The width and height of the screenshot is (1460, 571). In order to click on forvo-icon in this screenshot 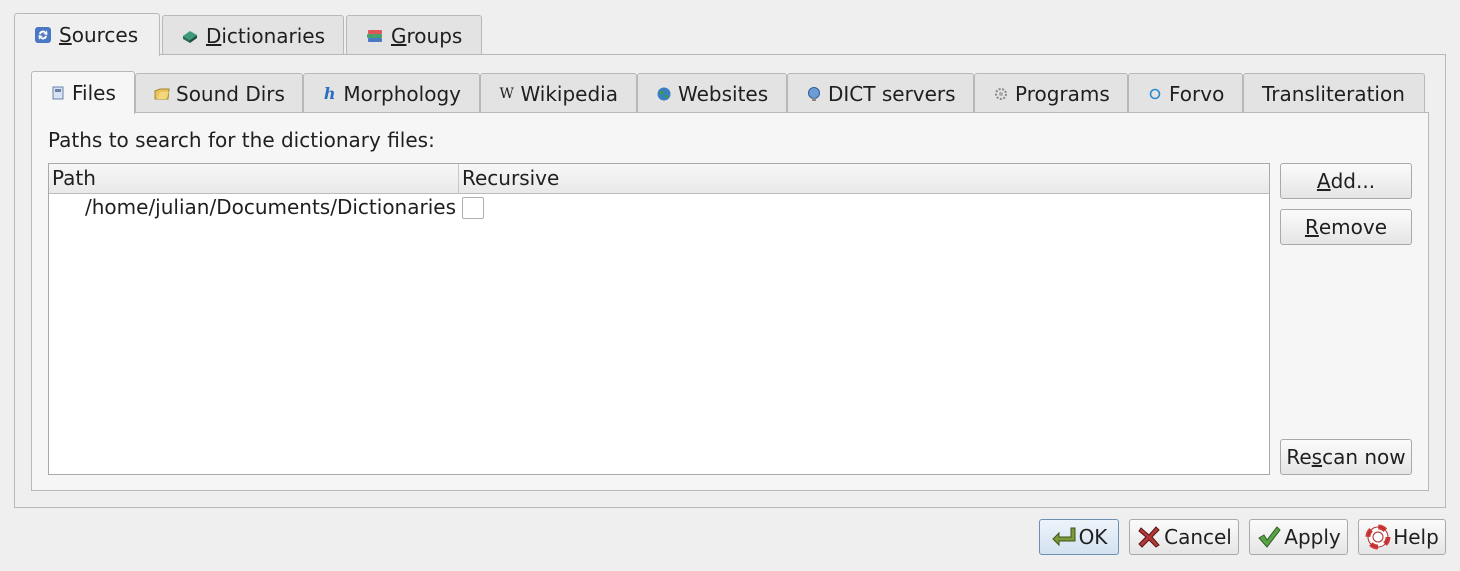, I will do `click(1155, 94)`.